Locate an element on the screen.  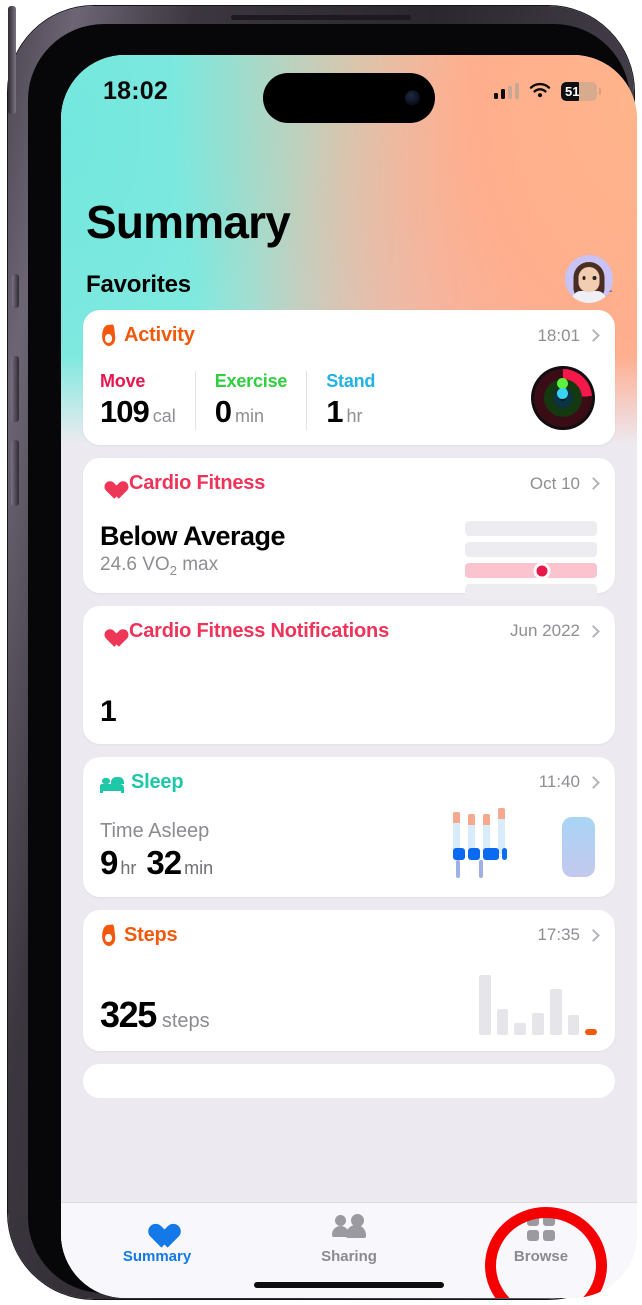
activity-metrics: Move 109 cal Exercise 0 min Stand 1 hr is located at coordinates (349, 400).